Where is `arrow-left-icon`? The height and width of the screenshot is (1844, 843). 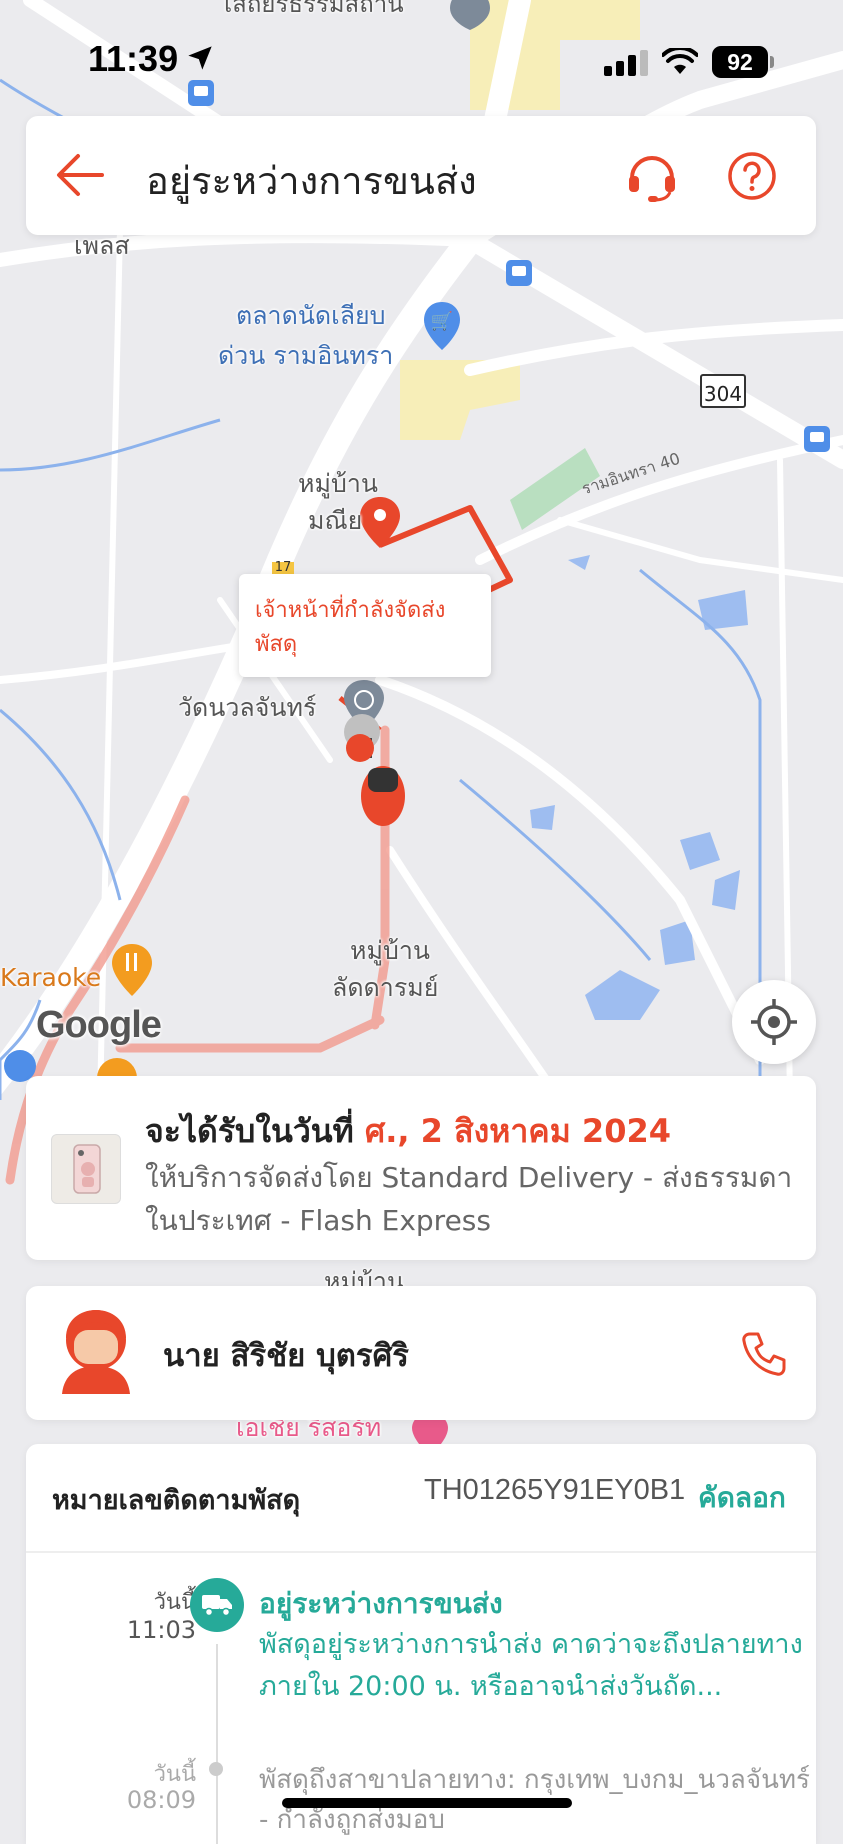 arrow-left-icon is located at coordinates (80, 175).